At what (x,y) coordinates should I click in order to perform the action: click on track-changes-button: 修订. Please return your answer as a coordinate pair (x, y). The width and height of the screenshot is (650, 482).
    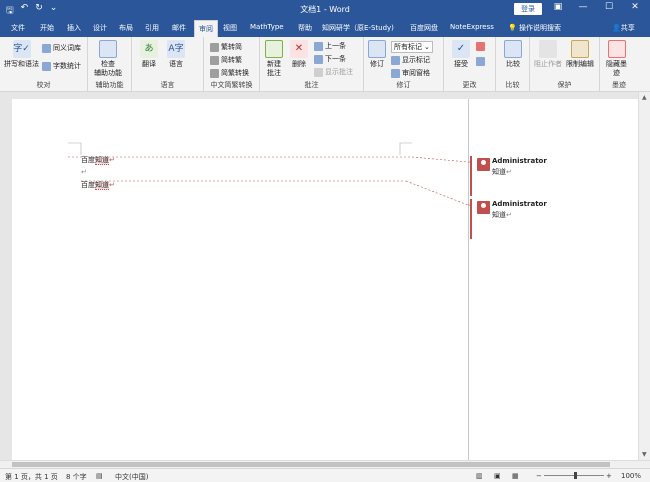
    Looking at the image, I should click on (377, 54).